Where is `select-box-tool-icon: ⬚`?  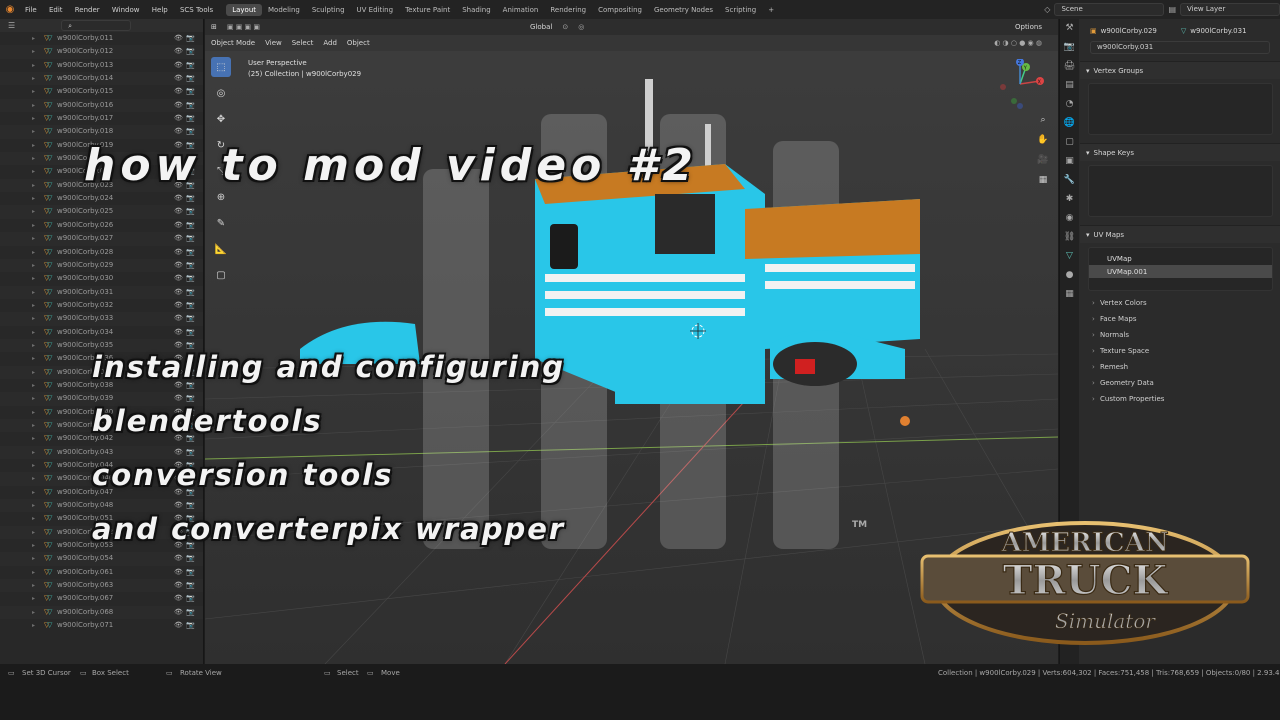 select-box-tool-icon: ⬚ is located at coordinates (221, 67).